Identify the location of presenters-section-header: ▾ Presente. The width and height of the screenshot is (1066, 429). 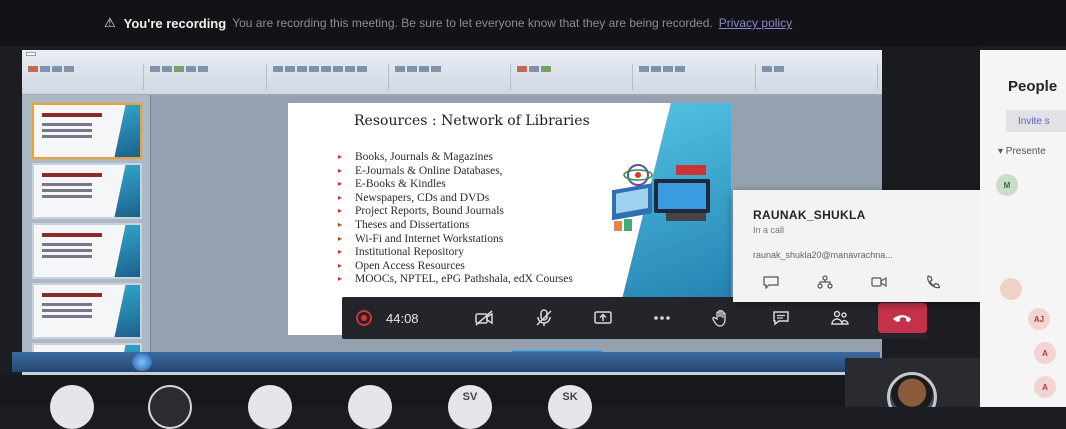
(1022, 151).